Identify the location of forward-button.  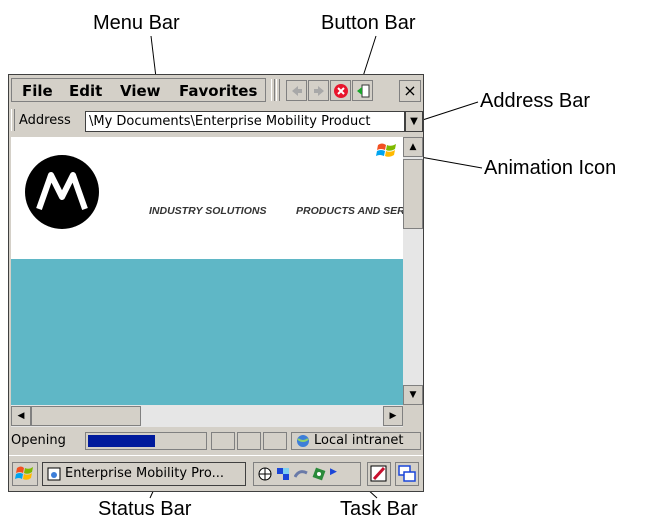
(318, 90).